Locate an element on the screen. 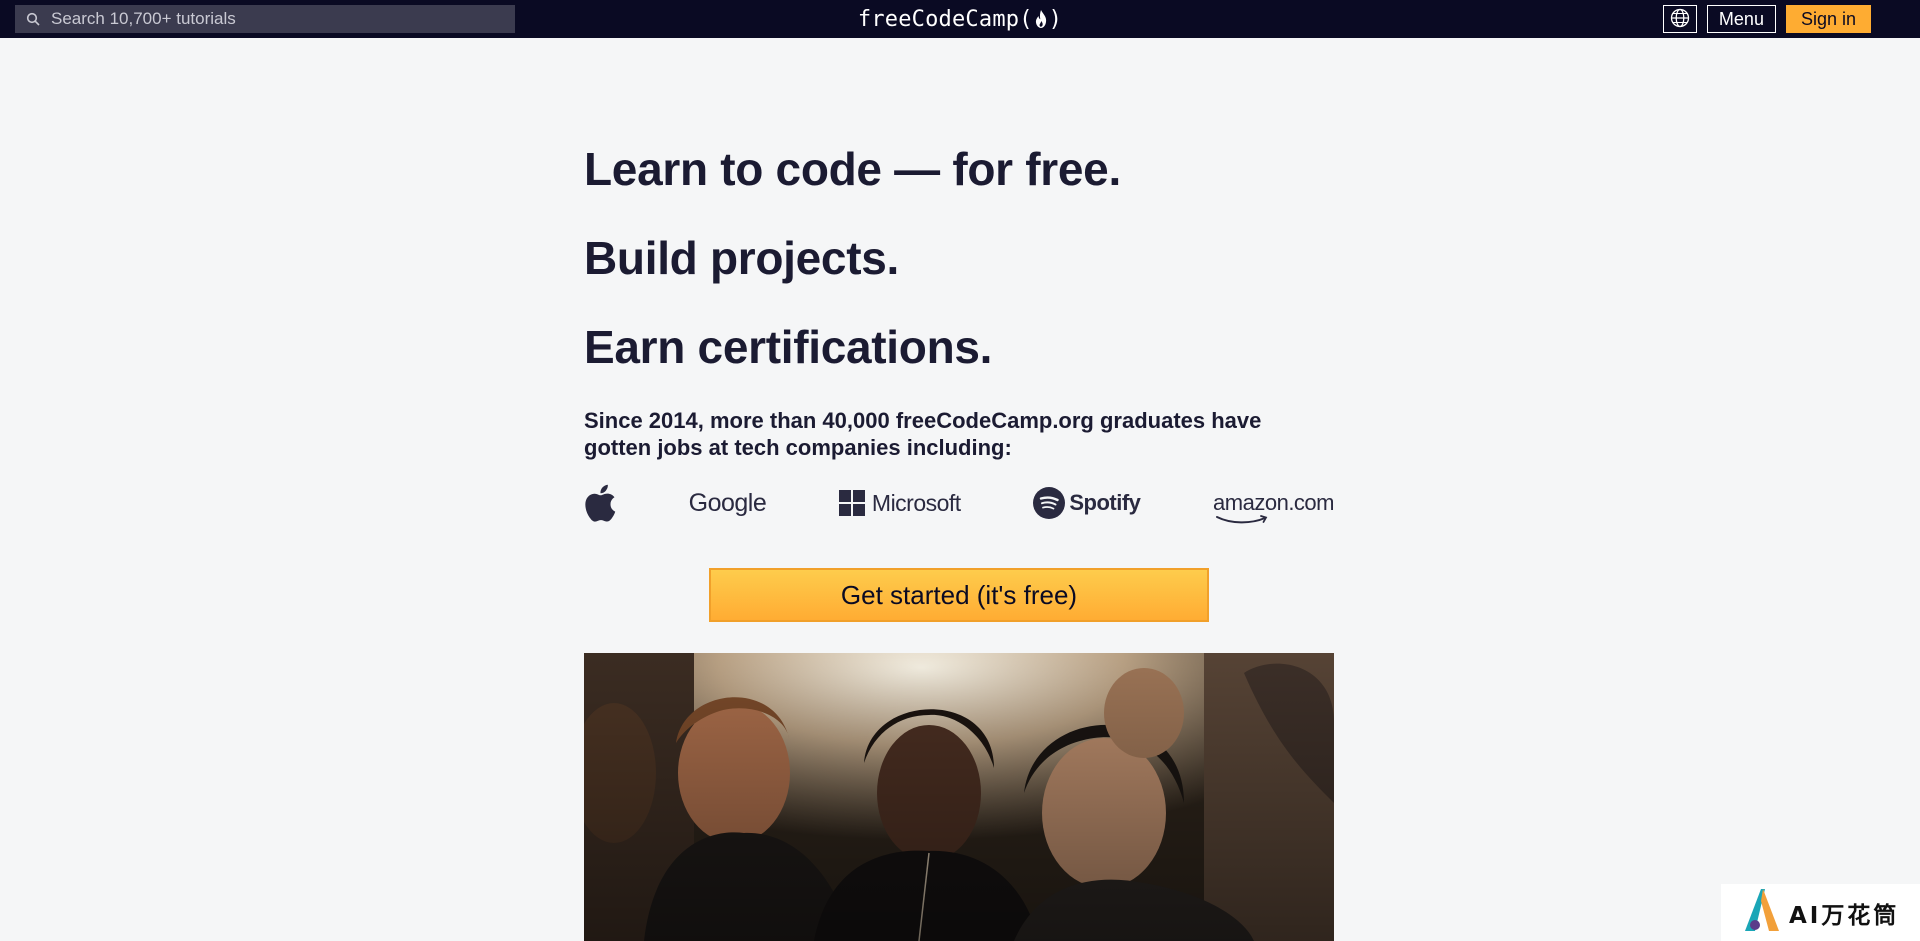 This screenshot has width=1920, height=941. search-input is located at coordinates (283, 19).